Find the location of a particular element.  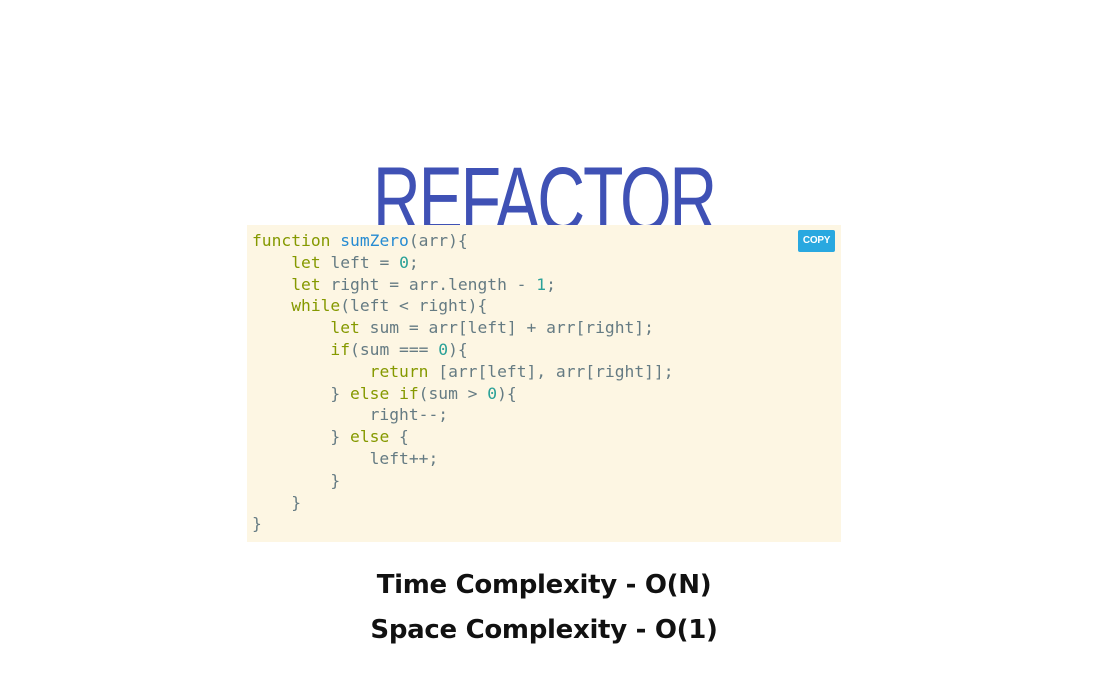

time-complexity-text: Time Complexity - O(N) is located at coordinates (544, 585).